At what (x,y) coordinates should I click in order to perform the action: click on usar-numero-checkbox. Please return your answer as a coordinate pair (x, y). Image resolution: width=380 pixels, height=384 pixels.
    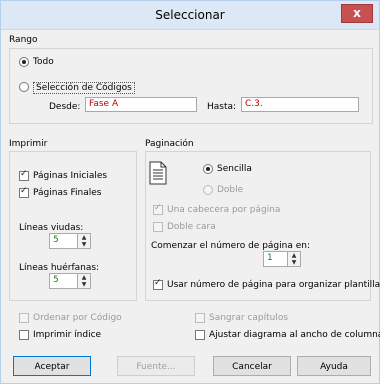
    Looking at the image, I should click on (158, 284).